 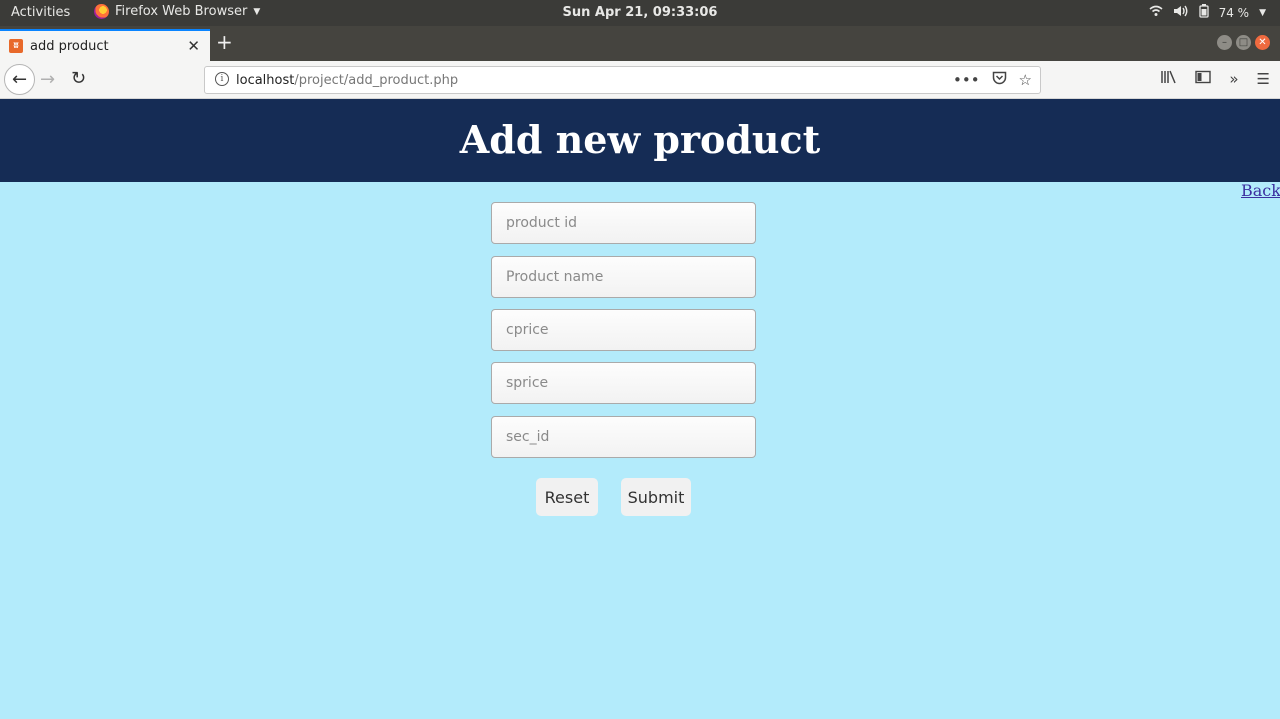 I want to click on tab-title: add product, so click(x=69, y=46).